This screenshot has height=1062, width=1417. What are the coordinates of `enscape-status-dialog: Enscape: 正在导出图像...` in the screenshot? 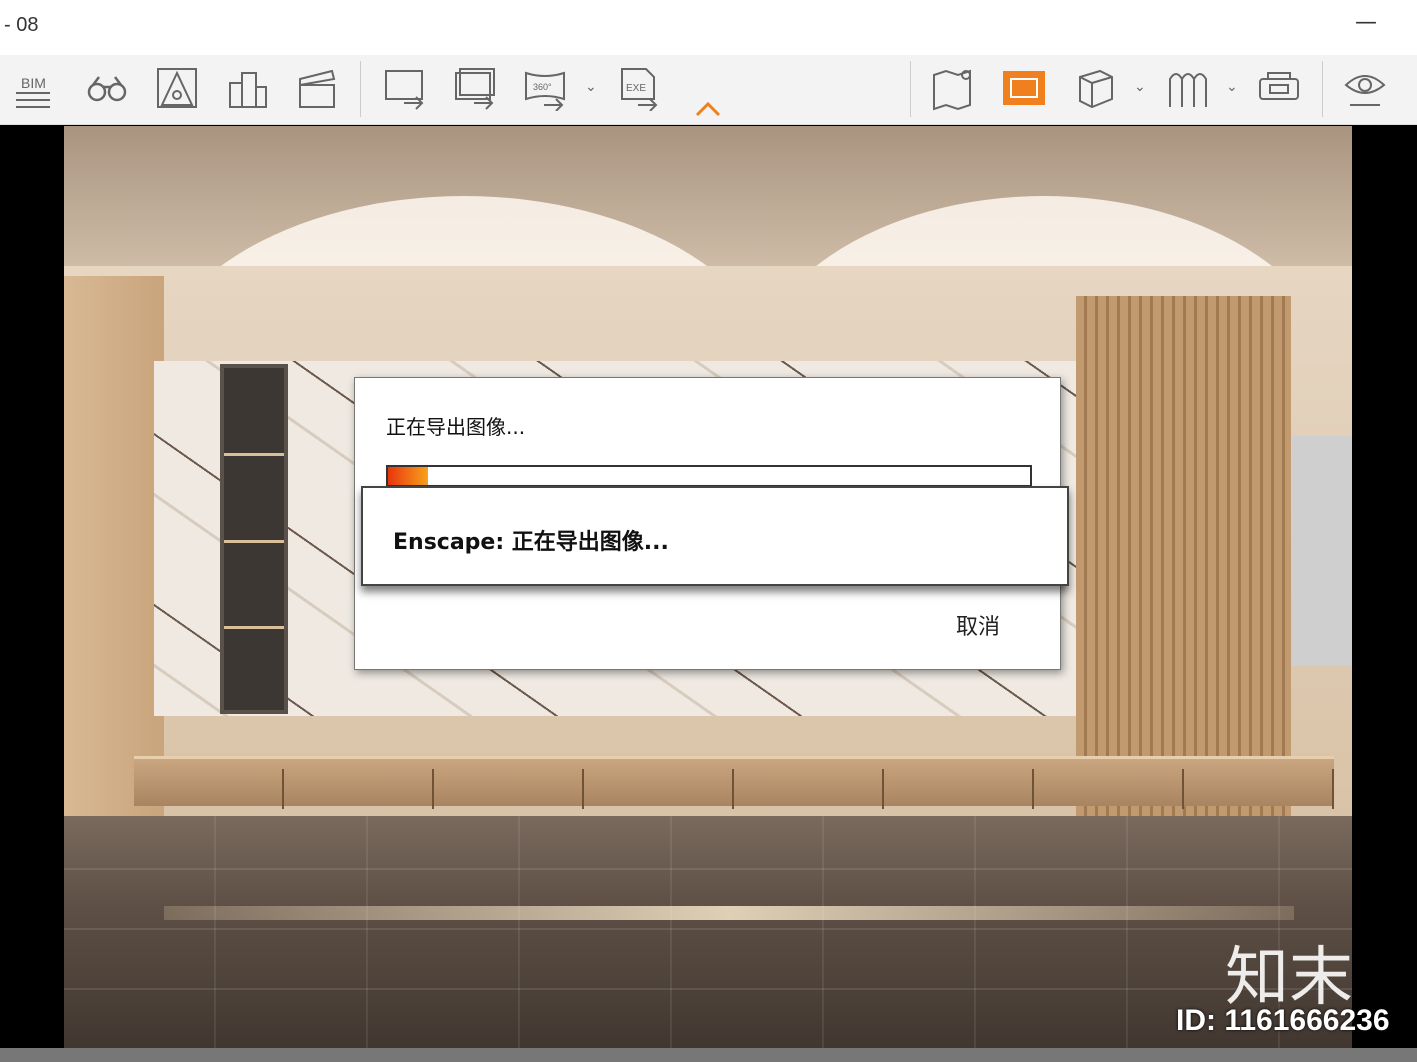 It's located at (715, 536).